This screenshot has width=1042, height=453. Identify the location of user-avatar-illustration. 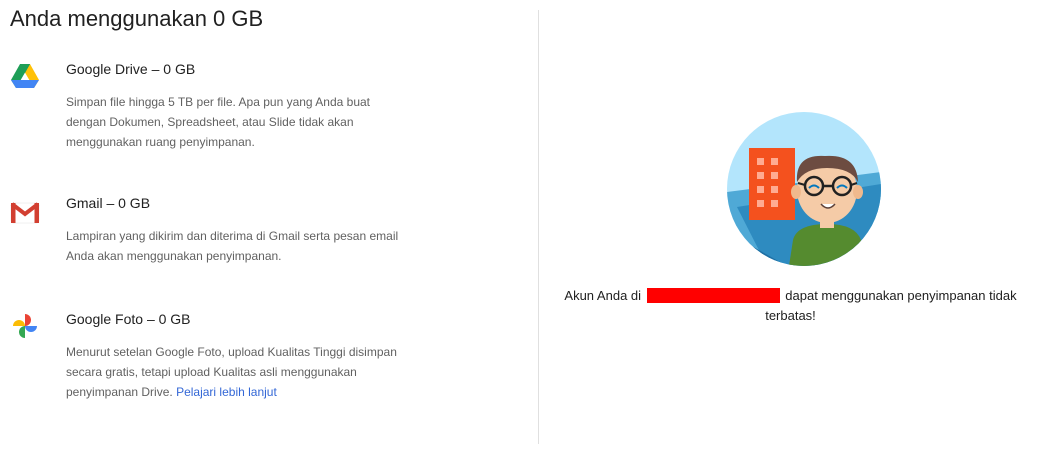
(804, 189).